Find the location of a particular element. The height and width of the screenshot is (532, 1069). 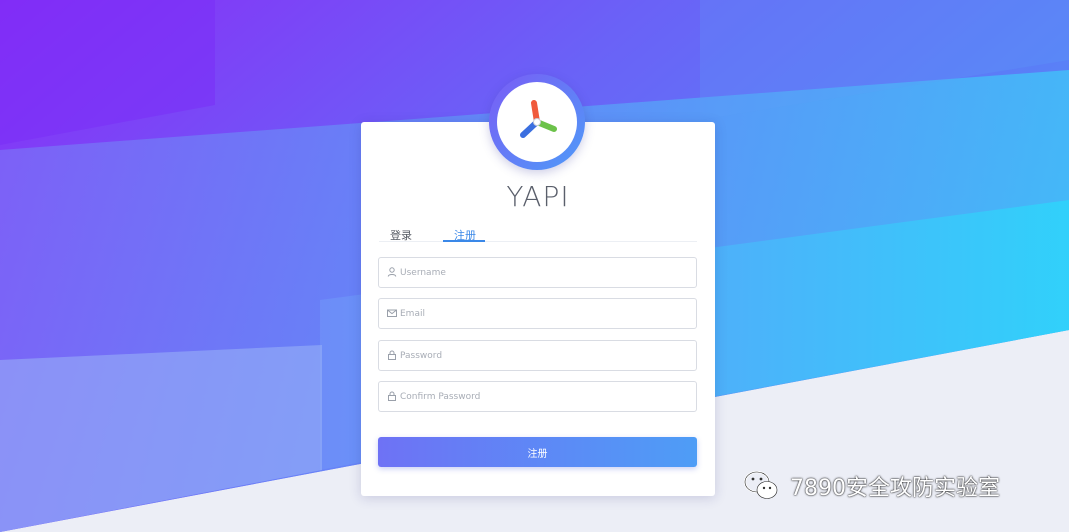

app-title: YAPI is located at coordinates (538, 196).